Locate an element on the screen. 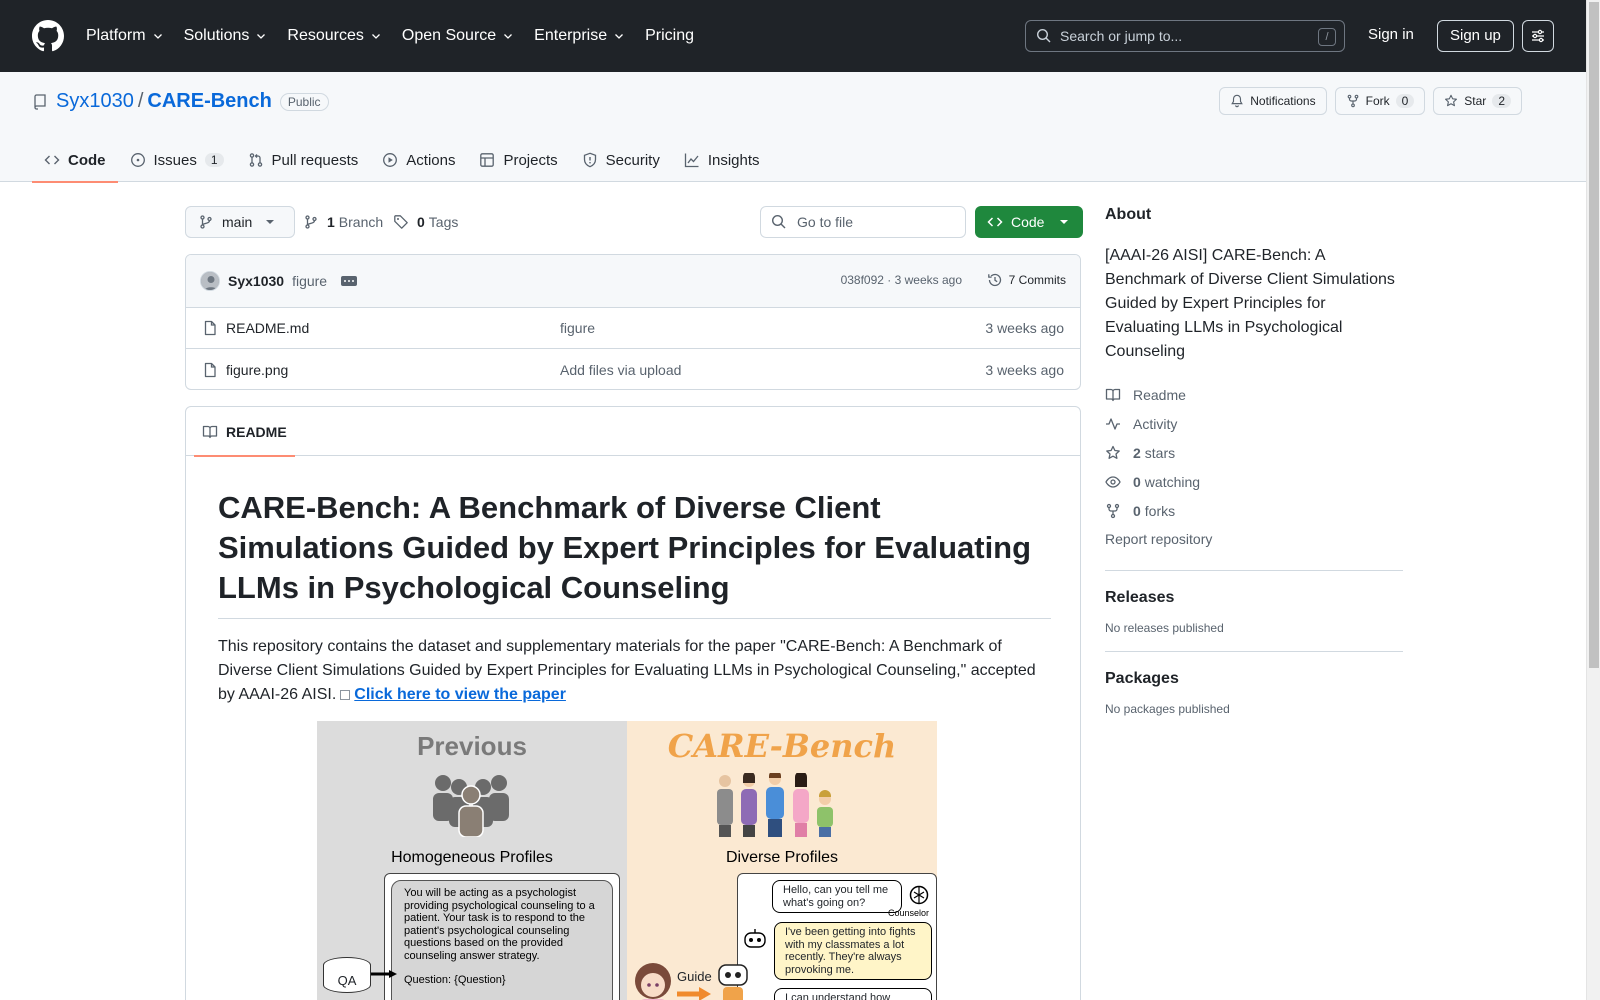 The height and width of the screenshot is (1000, 1600). file-commit-message: Add files via upload is located at coordinates (620, 370).